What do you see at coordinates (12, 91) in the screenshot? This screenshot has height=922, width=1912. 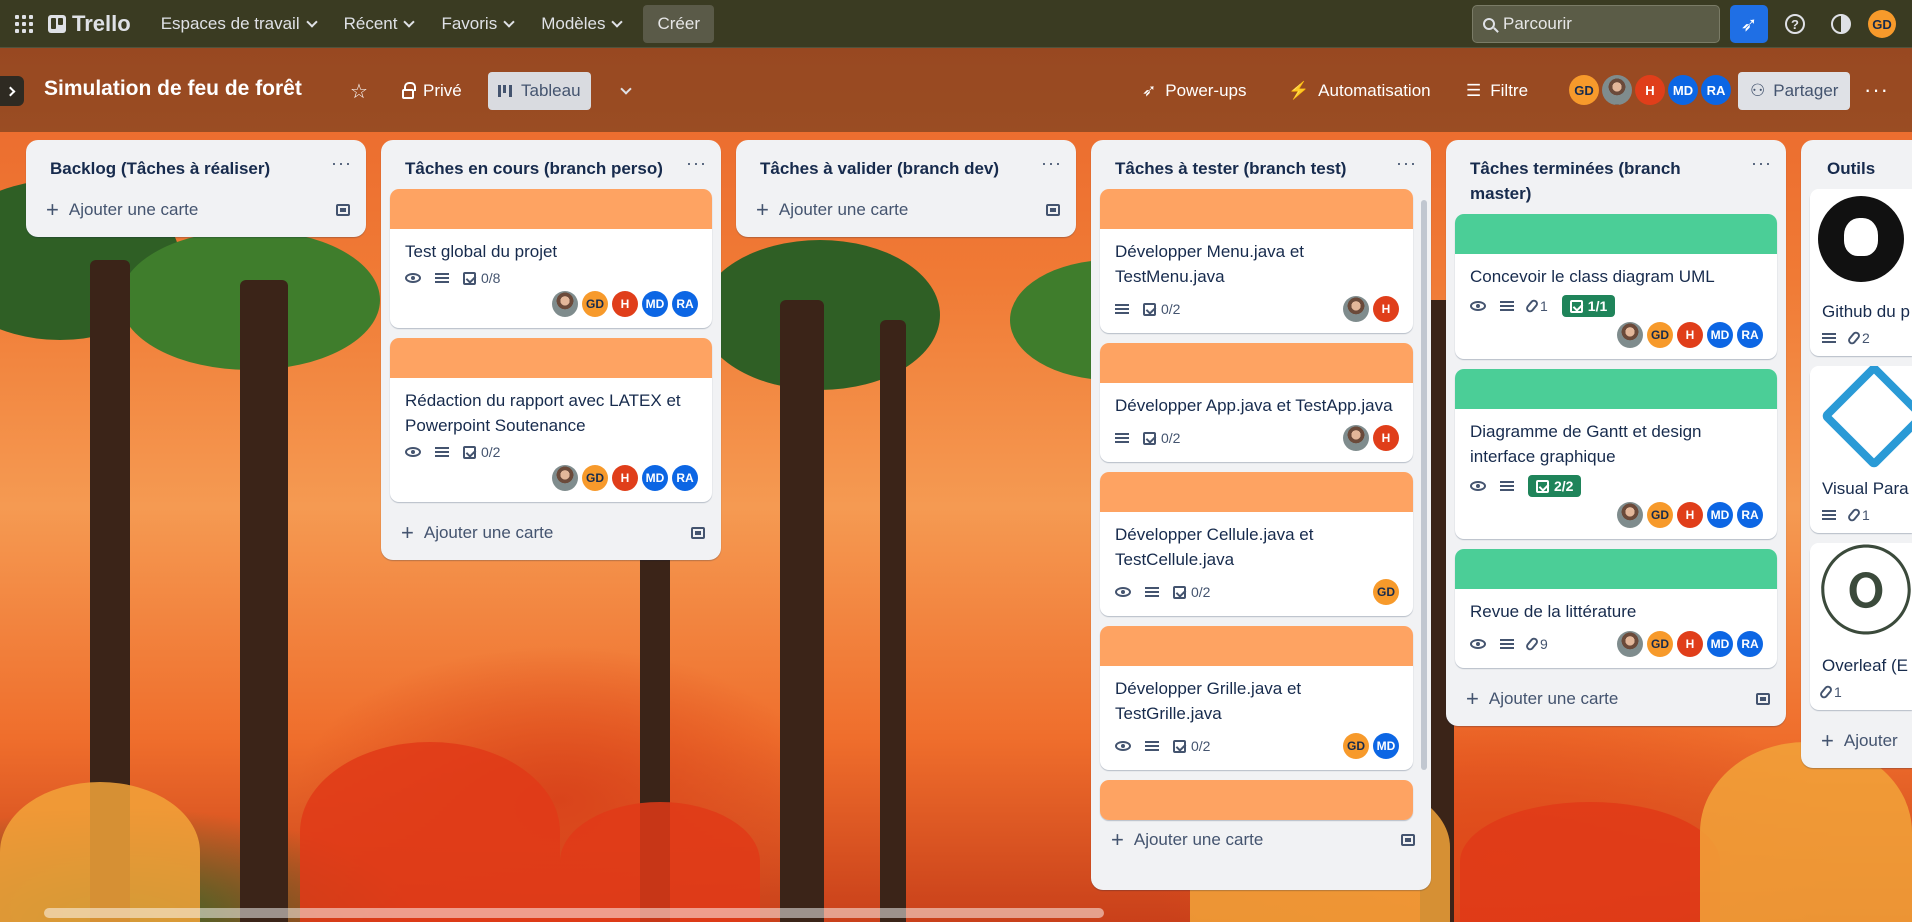 I see `sidebar-toggle-button` at bounding box center [12, 91].